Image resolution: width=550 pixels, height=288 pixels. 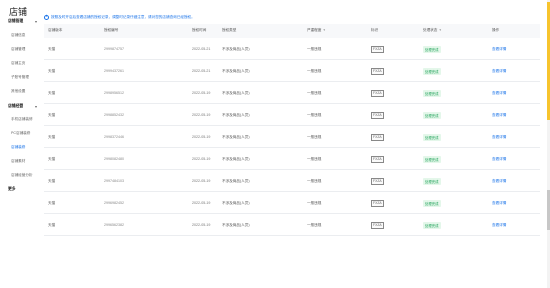 What do you see at coordinates (18, 49) in the screenshot?
I see `sidebar-item-store-manage: 店铺管理` at bounding box center [18, 49].